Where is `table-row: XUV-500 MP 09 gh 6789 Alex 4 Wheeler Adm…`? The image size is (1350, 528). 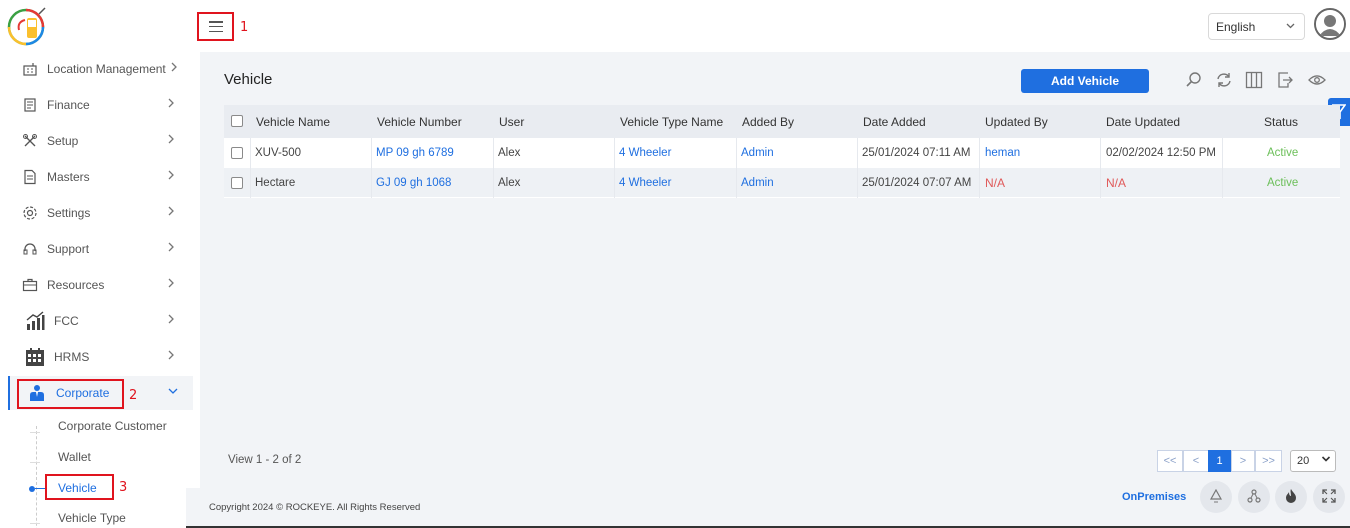
table-row: XUV-500 MP 09 gh 6789 Alex 4 Wheeler Adm… is located at coordinates (782, 153).